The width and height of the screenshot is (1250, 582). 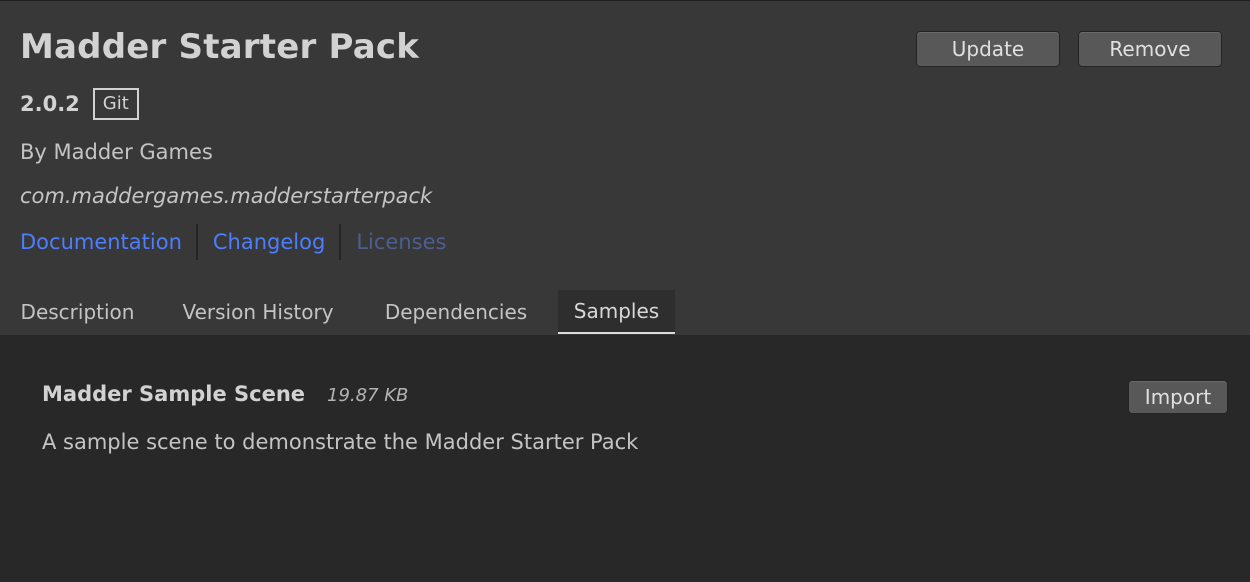 I want to click on remove-button: Remove, so click(x=1150, y=49).